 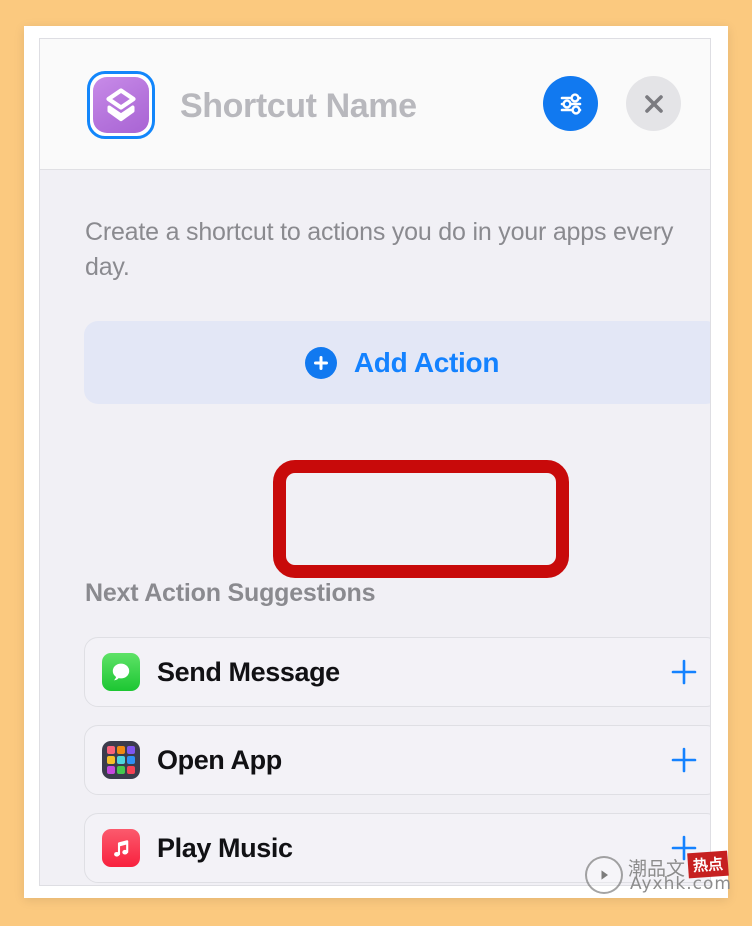 What do you see at coordinates (421, 519) in the screenshot?
I see `red-annotation-box` at bounding box center [421, 519].